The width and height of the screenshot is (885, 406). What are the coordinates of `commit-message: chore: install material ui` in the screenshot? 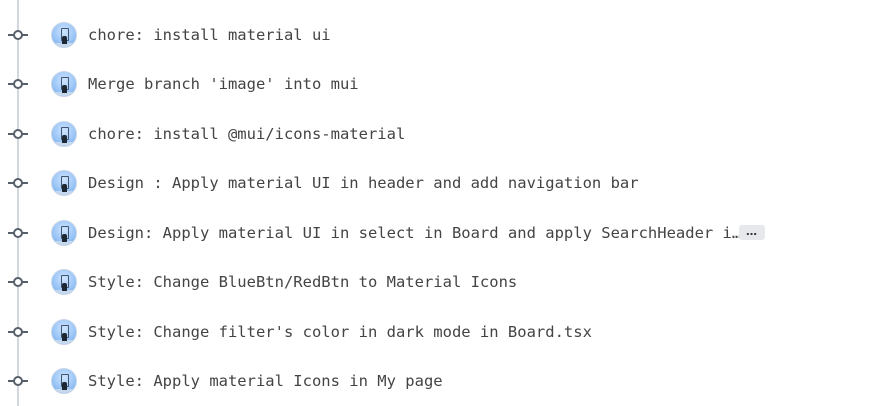 It's located at (209, 35).